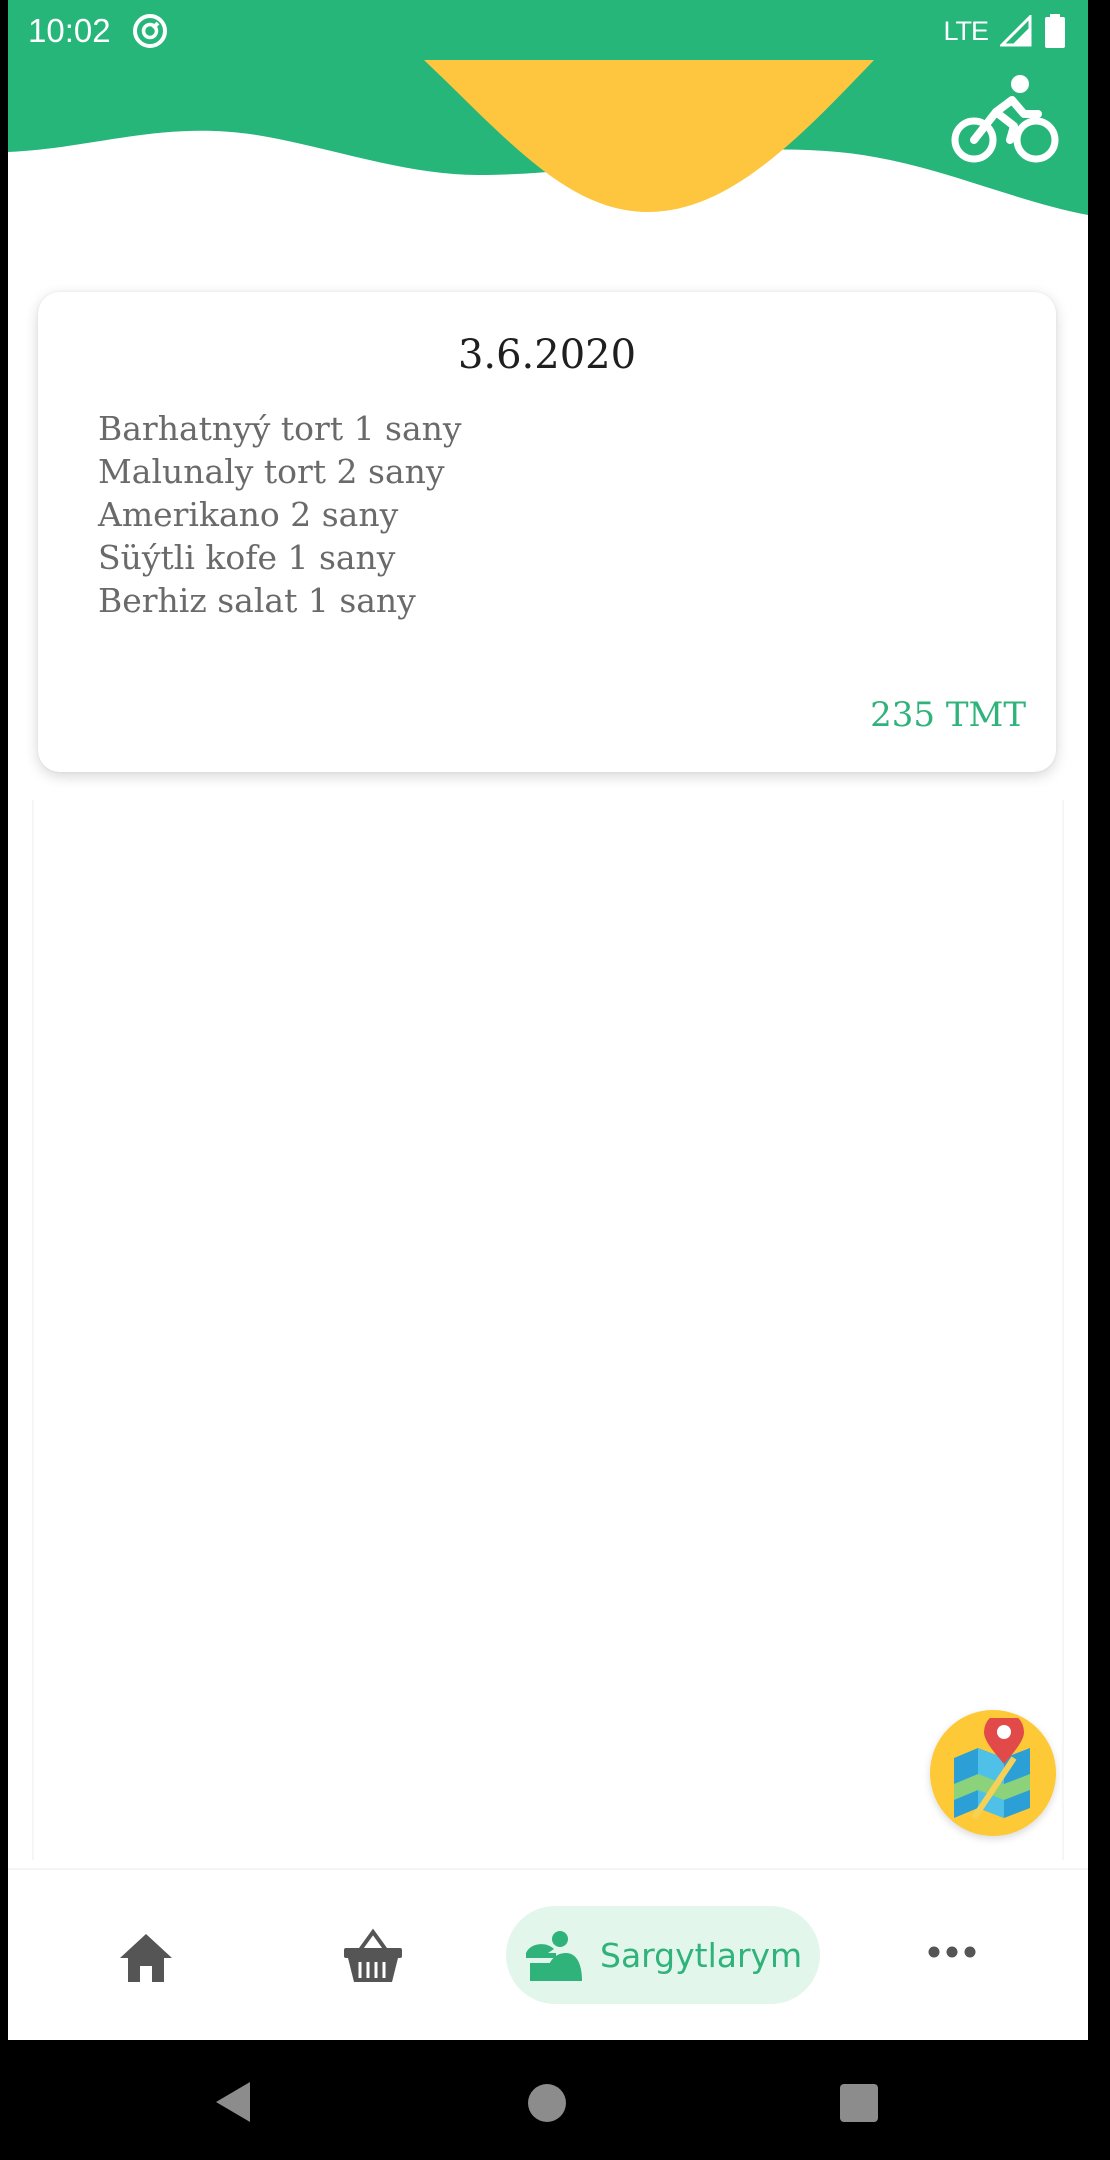 The width and height of the screenshot is (1110, 2160). Describe the element at coordinates (271, 471) in the screenshot. I see `order-item: Malunaly tort 2 sany` at that location.